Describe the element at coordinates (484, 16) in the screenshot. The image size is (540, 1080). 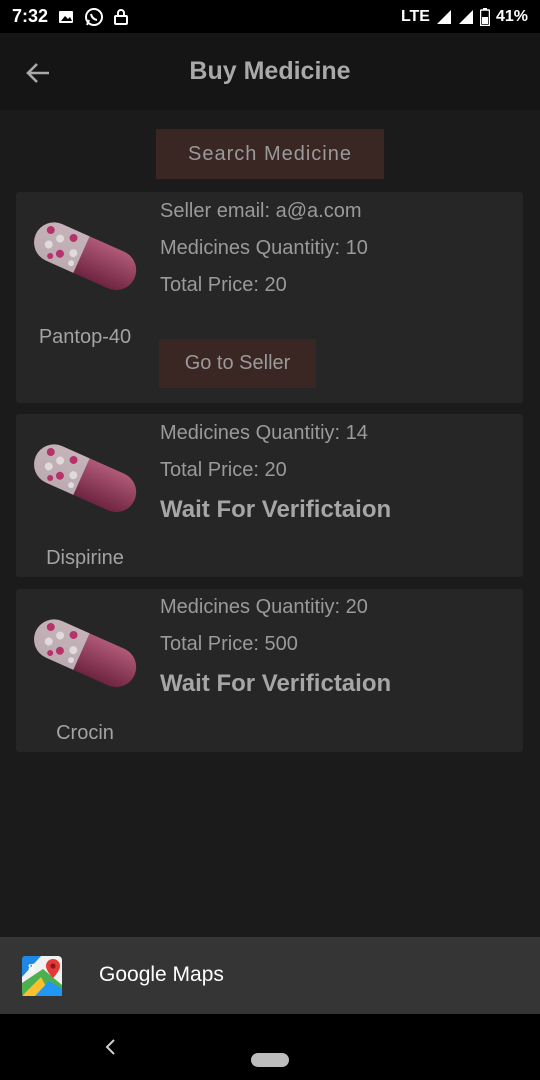
I see `battery-icon` at that location.